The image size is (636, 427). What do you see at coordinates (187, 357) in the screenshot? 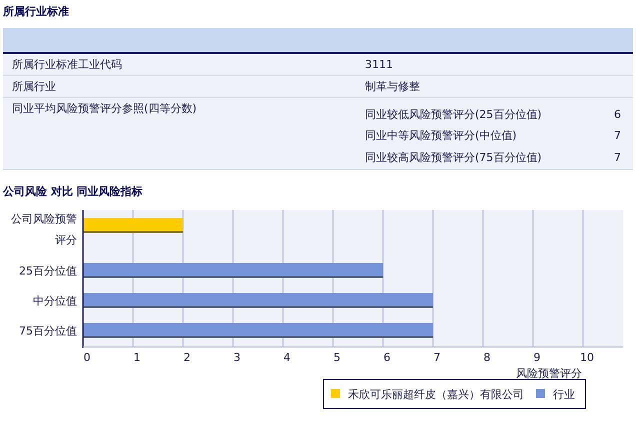
I see `x-tick-label: 2` at bounding box center [187, 357].